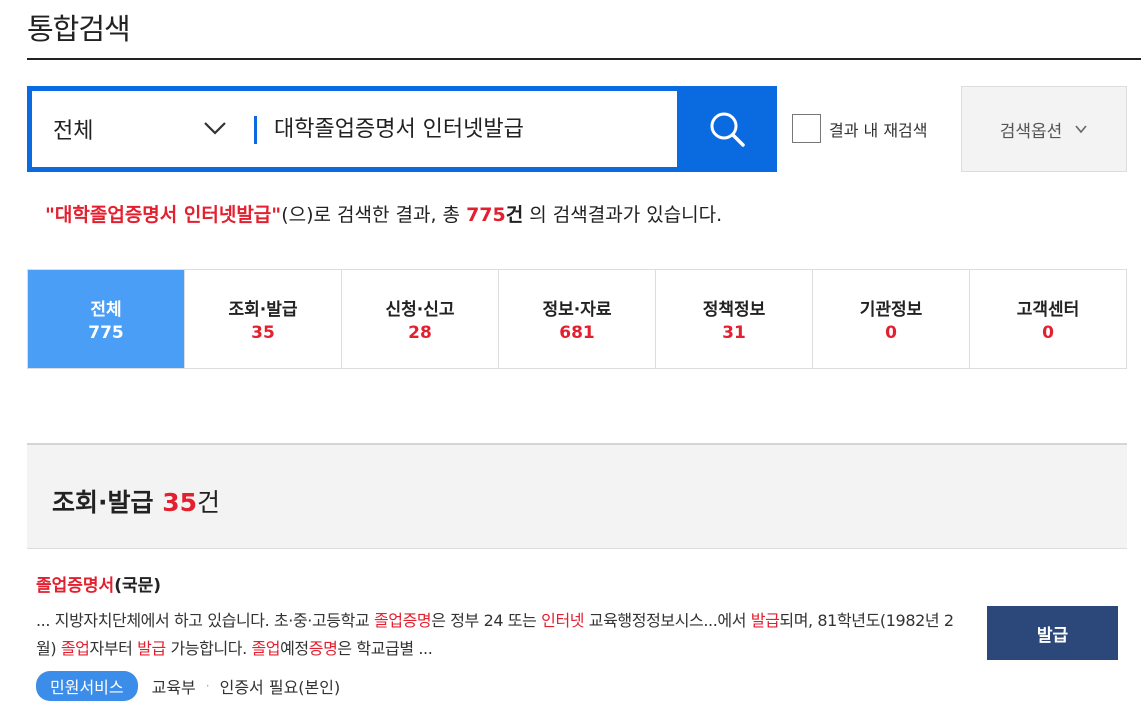 This screenshot has height=715, width=1141. Describe the element at coordinates (577, 496) in the screenshot. I see `section-header: 조회·발급 35건` at that location.